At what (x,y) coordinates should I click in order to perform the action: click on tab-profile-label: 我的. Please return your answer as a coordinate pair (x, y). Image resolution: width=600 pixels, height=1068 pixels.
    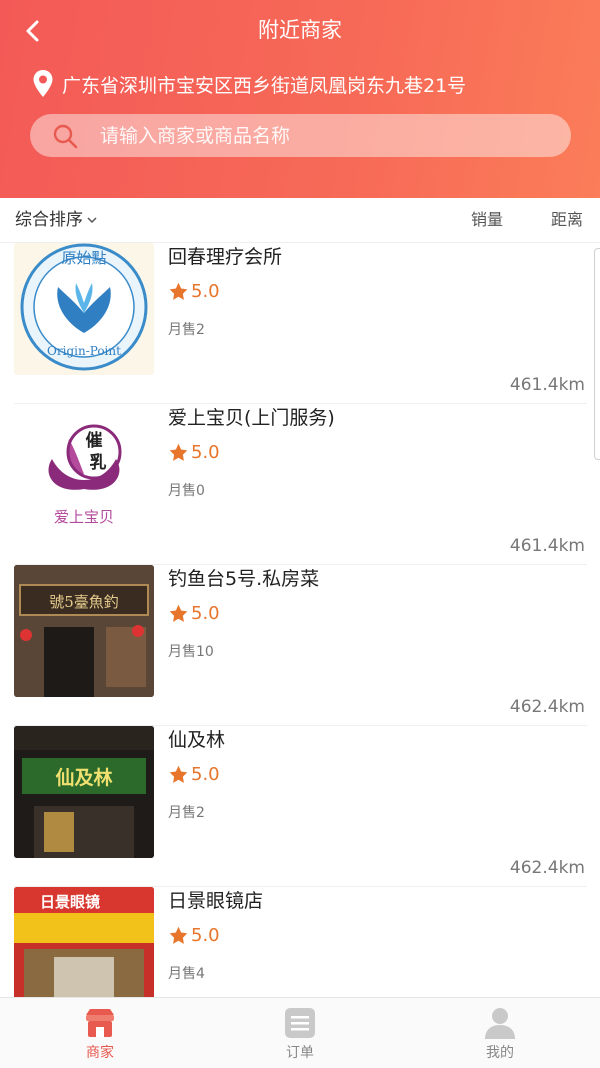
    Looking at the image, I should click on (500, 1053).